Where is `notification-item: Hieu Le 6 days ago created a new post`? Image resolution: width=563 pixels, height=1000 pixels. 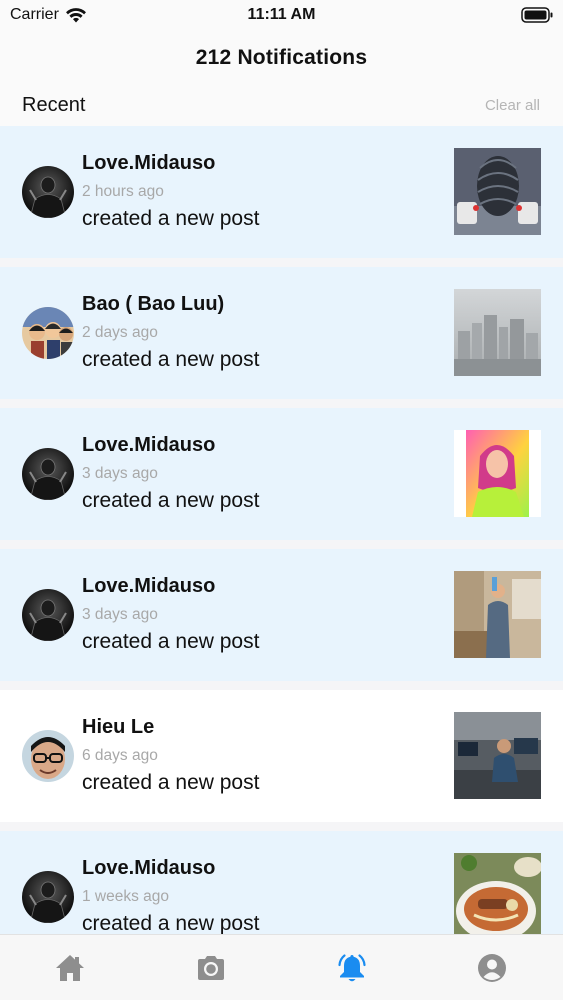 notification-item: Hieu Le 6 days ago created a new post is located at coordinates (281, 756).